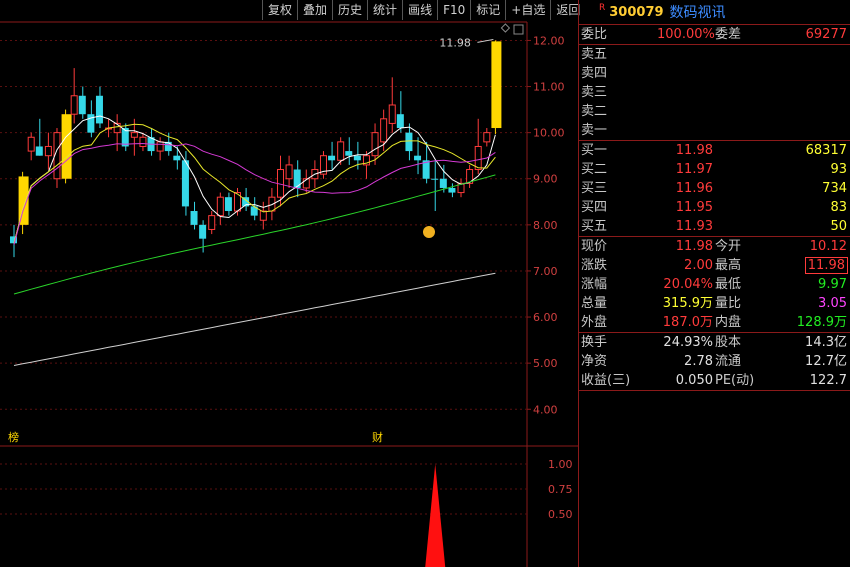 This screenshot has width=850, height=567. Describe the element at coordinates (594, 322) in the screenshot. I see `outer-label: 外盘` at that location.